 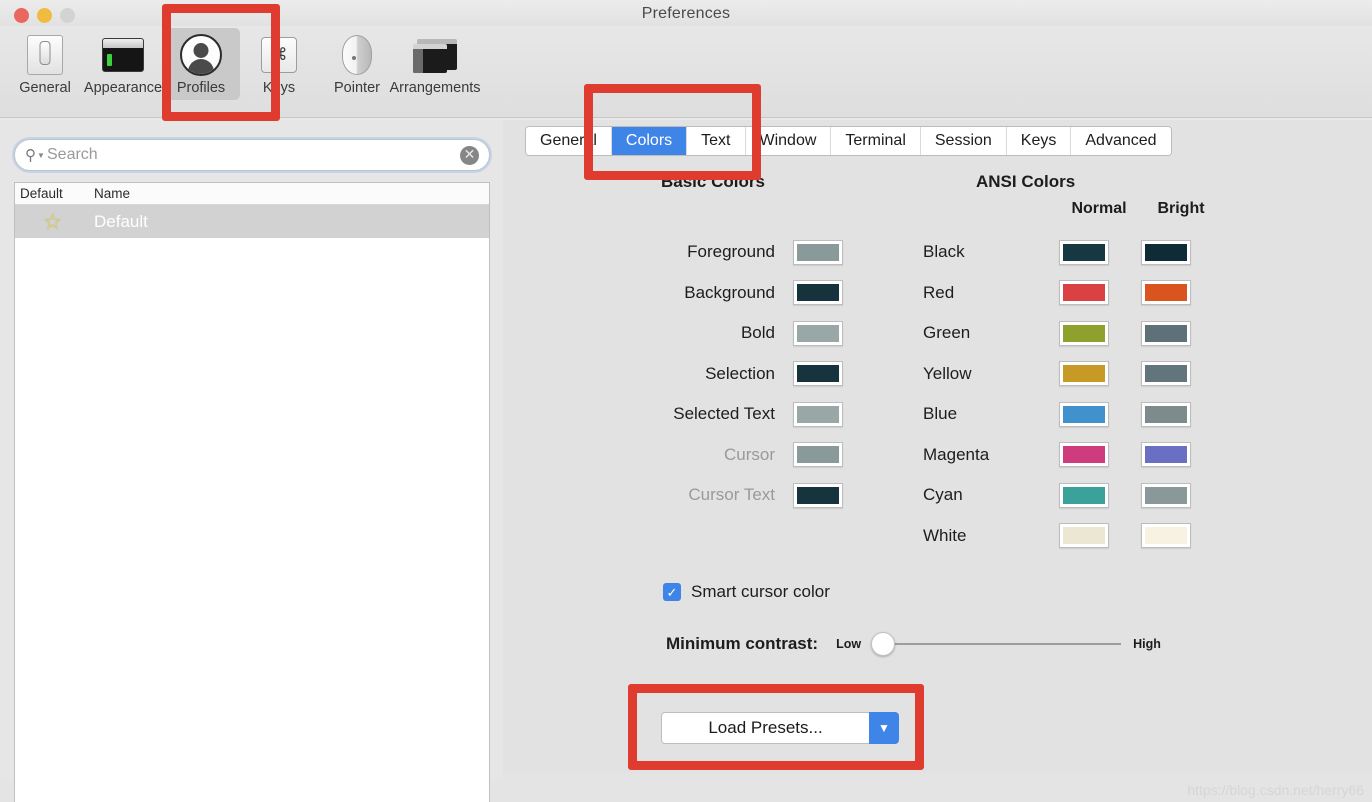 What do you see at coordinates (52, 222) in the screenshot?
I see `star-icon: ☆` at bounding box center [52, 222].